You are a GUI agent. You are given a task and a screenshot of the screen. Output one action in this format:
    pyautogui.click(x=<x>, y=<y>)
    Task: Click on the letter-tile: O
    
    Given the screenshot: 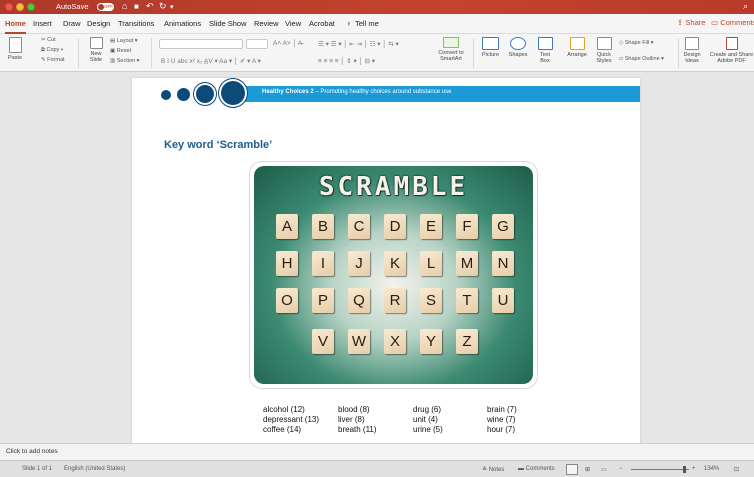 What is the action you would take?
    pyautogui.click(x=287, y=300)
    